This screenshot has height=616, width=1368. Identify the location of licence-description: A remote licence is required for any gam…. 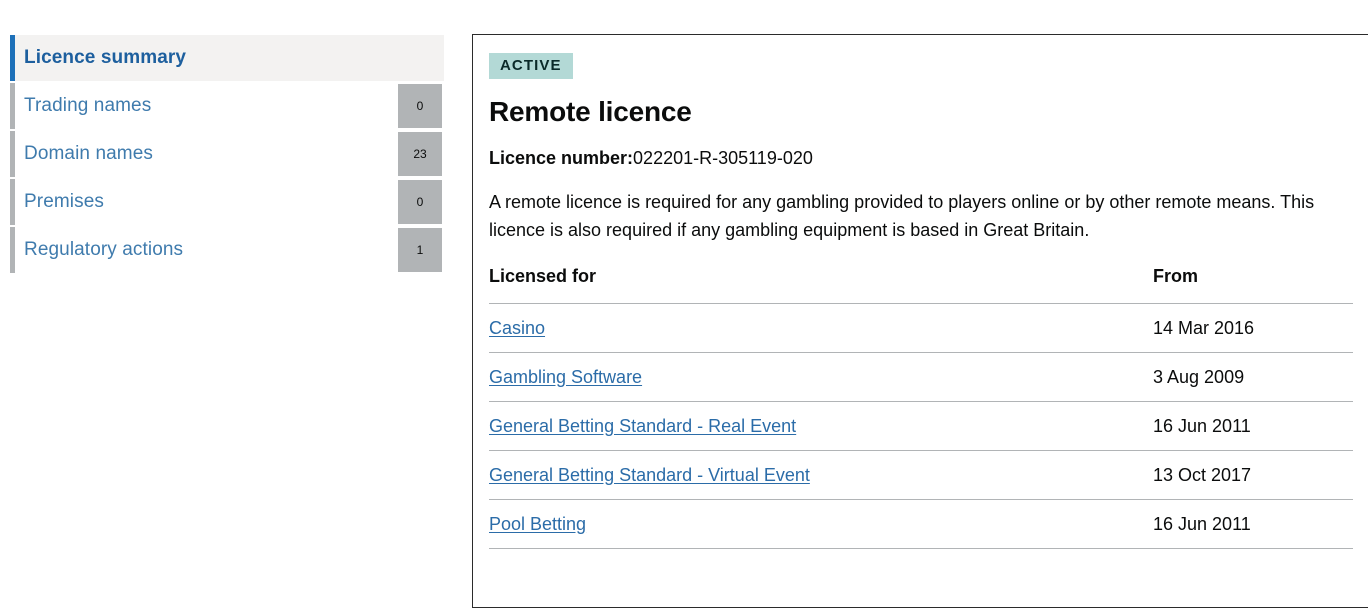
(902, 216).